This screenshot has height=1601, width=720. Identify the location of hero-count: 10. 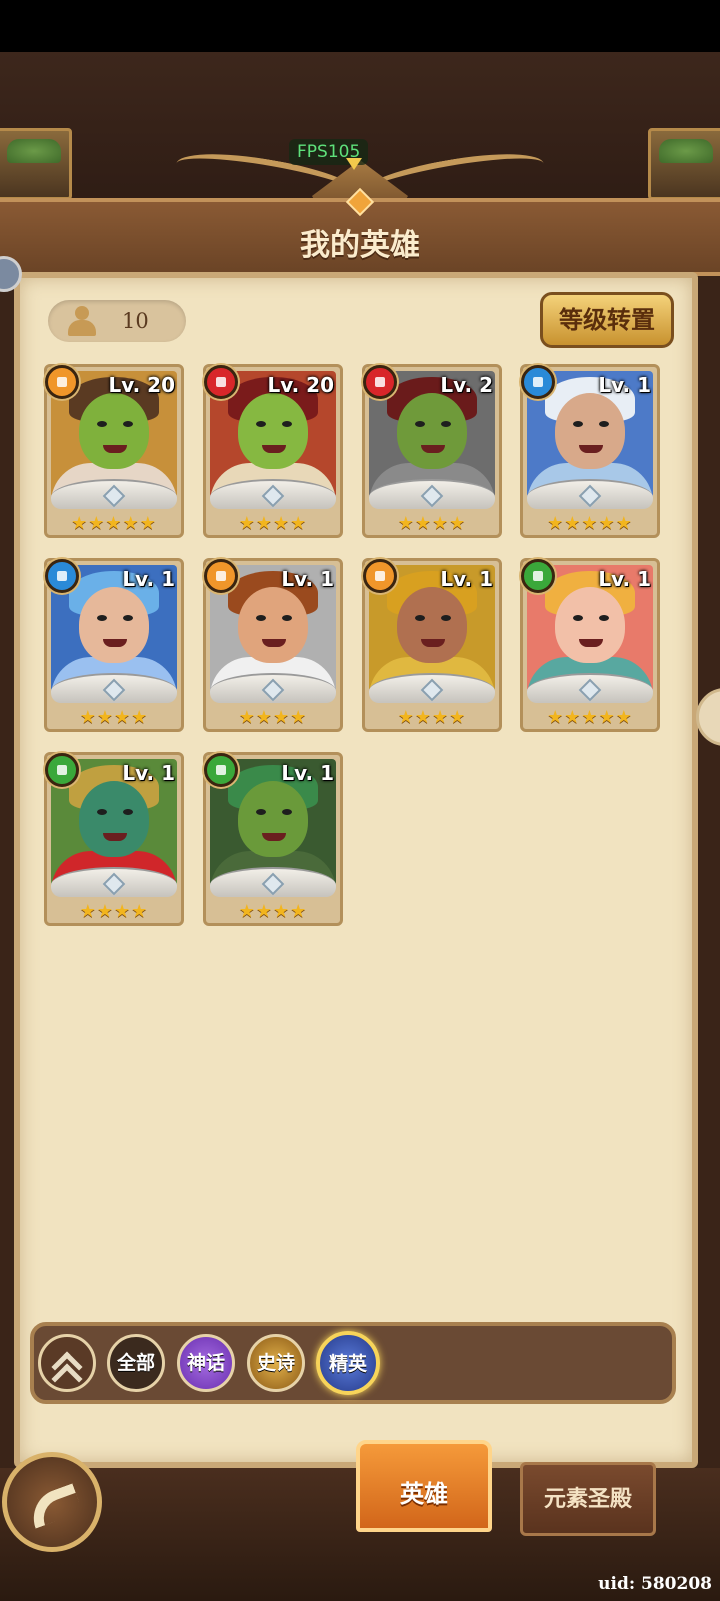
(117, 321).